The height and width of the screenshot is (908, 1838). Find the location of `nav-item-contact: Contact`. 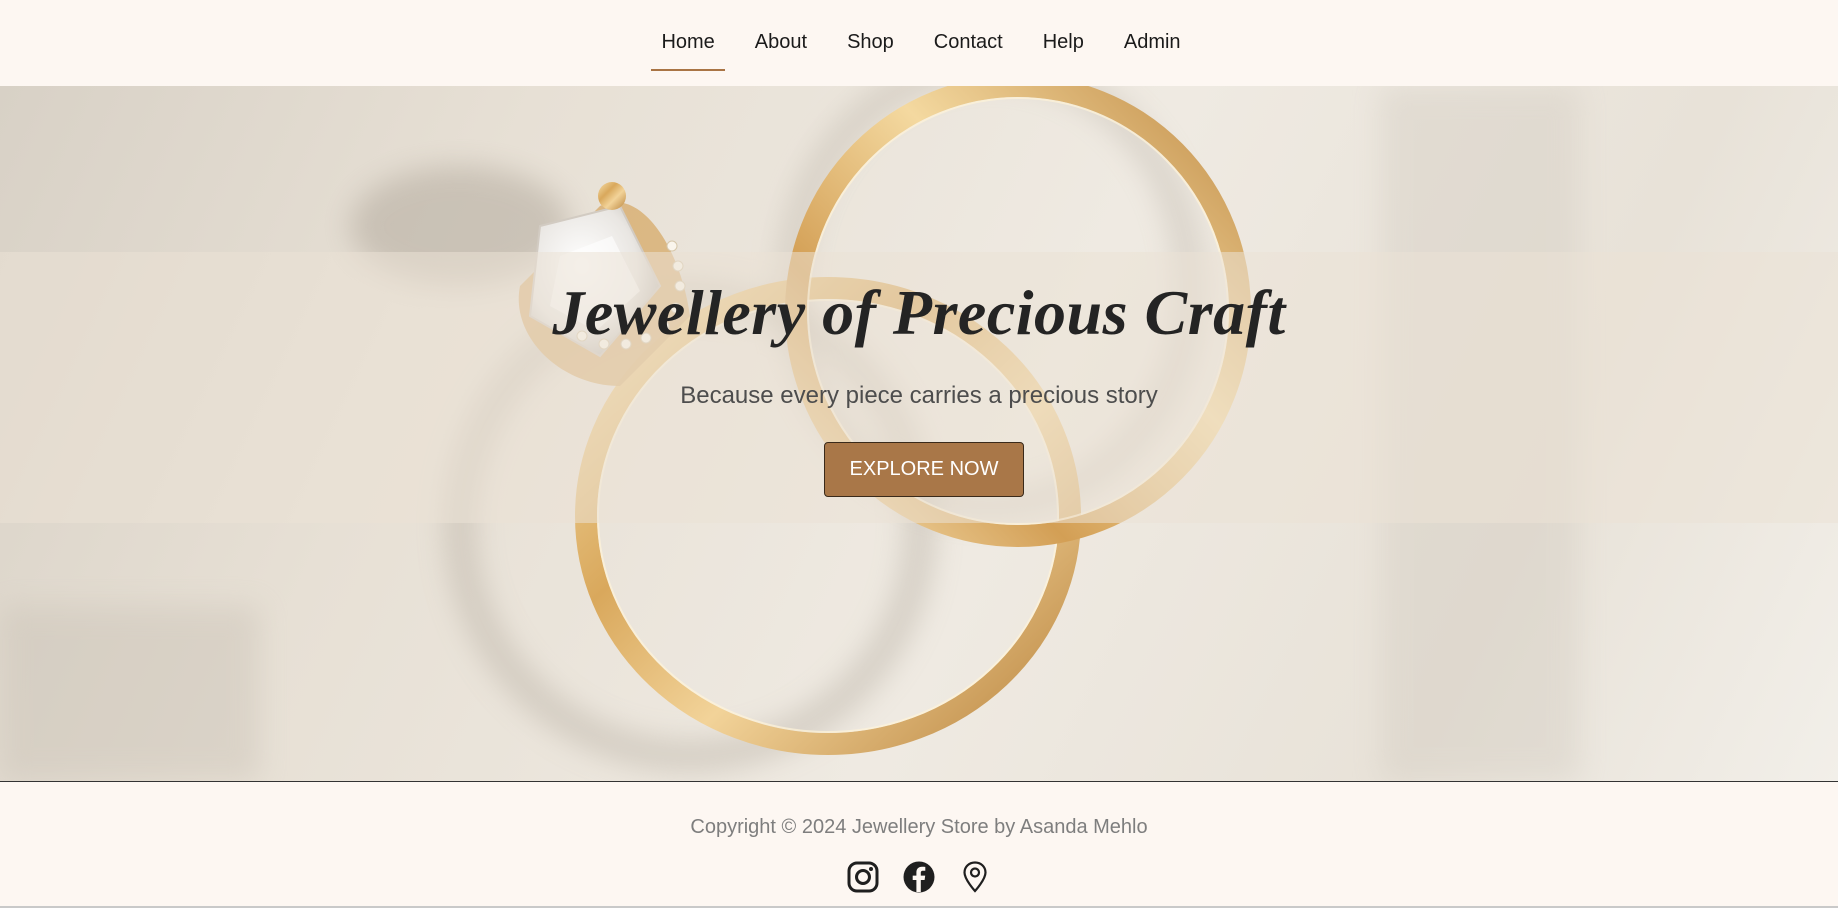

nav-item-contact: Contact is located at coordinates (968, 42).